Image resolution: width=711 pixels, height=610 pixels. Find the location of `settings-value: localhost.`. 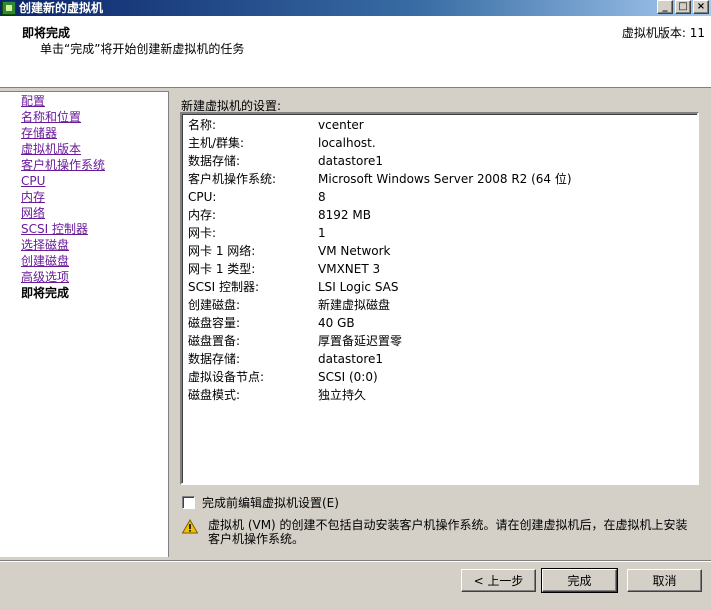

settings-value: localhost. is located at coordinates (347, 143).